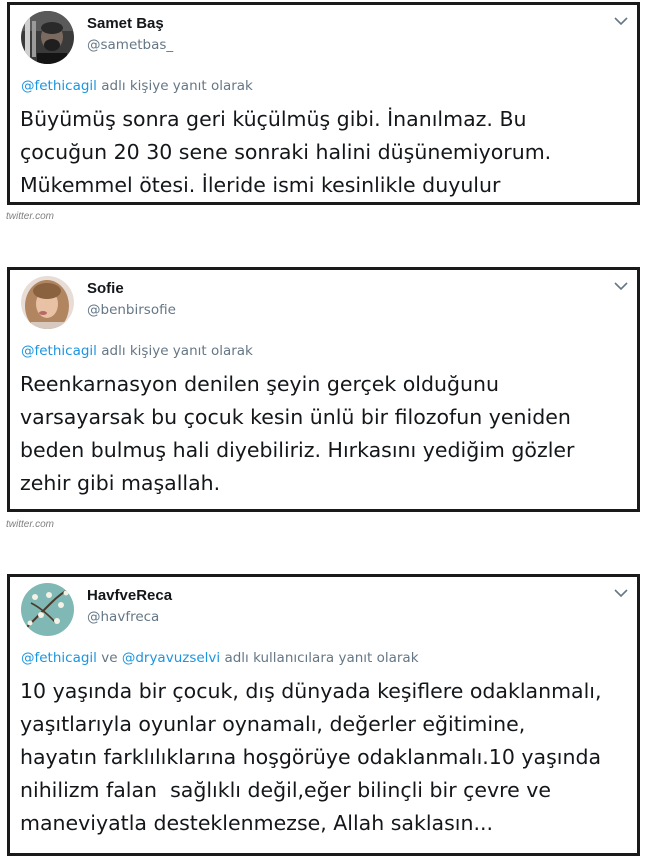  I want to click on display-name: Sofie, so click(105, 288).